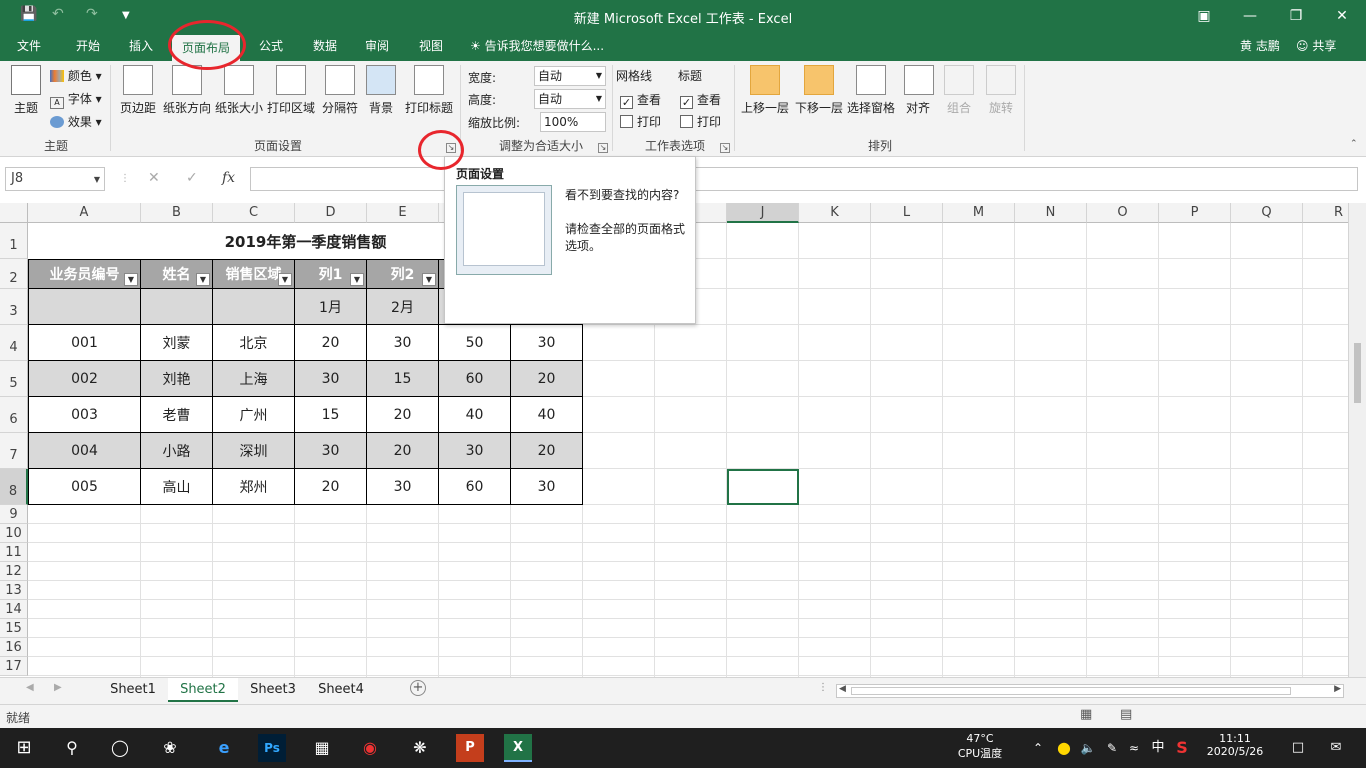 This screenshot has width=1366, height=768. What do you see at coordinates (272, 748) in the screenshot?
I see `photoshop-icon: Ps` at bounding box center [272, 748].